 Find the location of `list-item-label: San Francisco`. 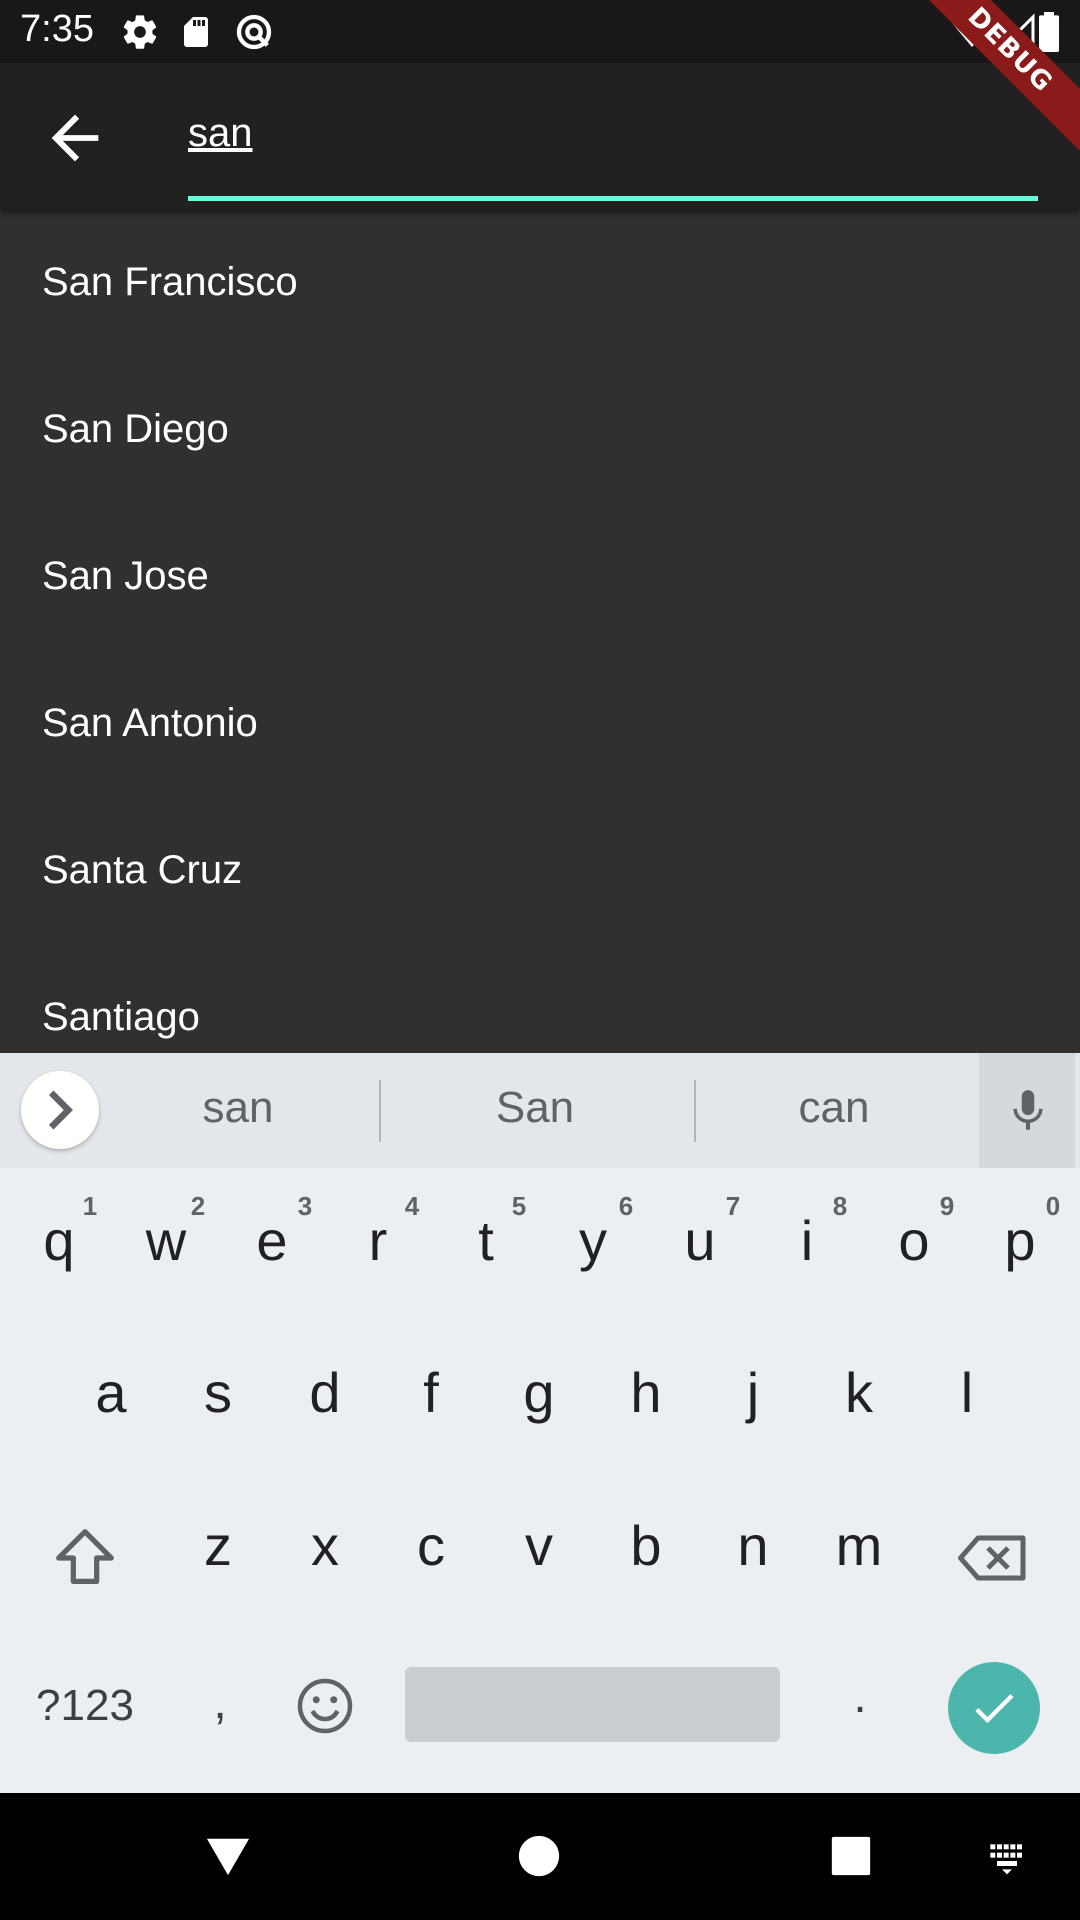

list-item-label: San Francisco is located at coordinates (170, 282).